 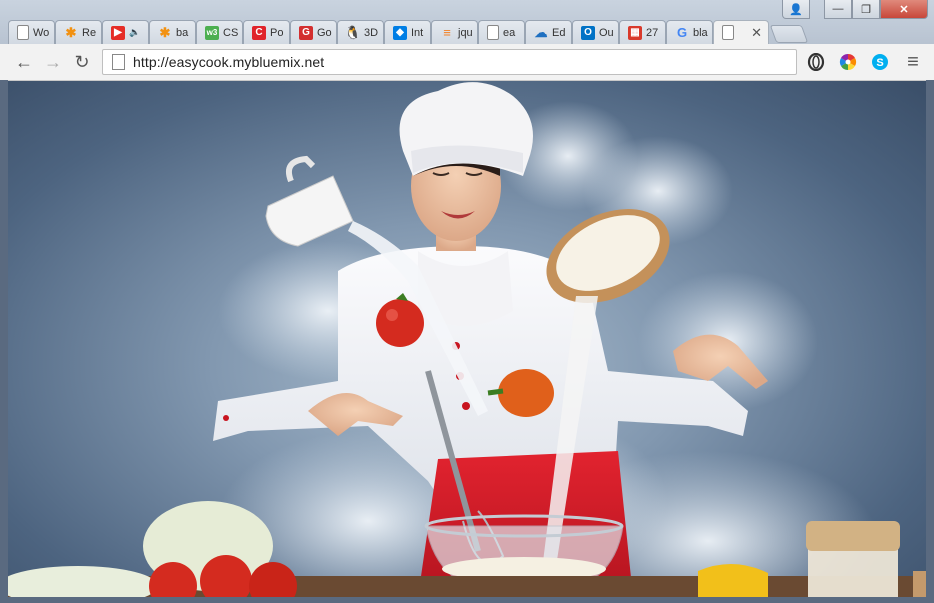 What do you see at coordinates (259, 32) in the screenshot?
I see `c-icon: C` at bounding box center [259, 32].